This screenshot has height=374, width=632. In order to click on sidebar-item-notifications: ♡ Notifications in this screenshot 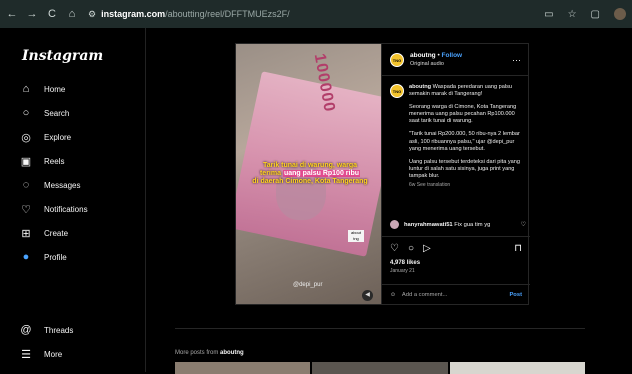, I will do `click(54, 209)`.